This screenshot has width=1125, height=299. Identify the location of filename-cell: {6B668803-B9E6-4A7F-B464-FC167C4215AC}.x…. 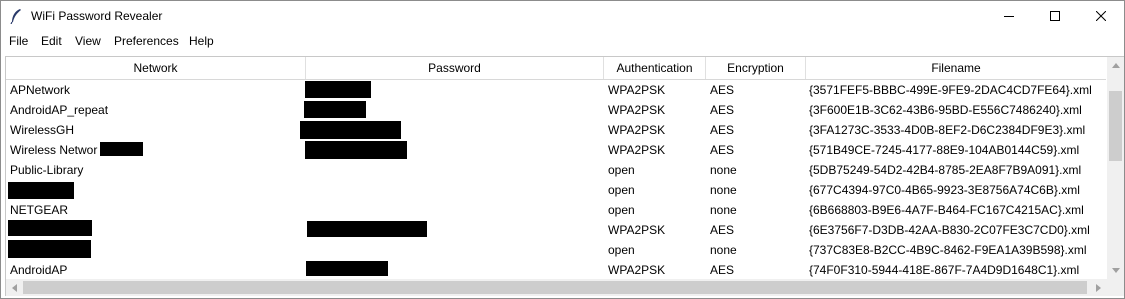
(946, 210).